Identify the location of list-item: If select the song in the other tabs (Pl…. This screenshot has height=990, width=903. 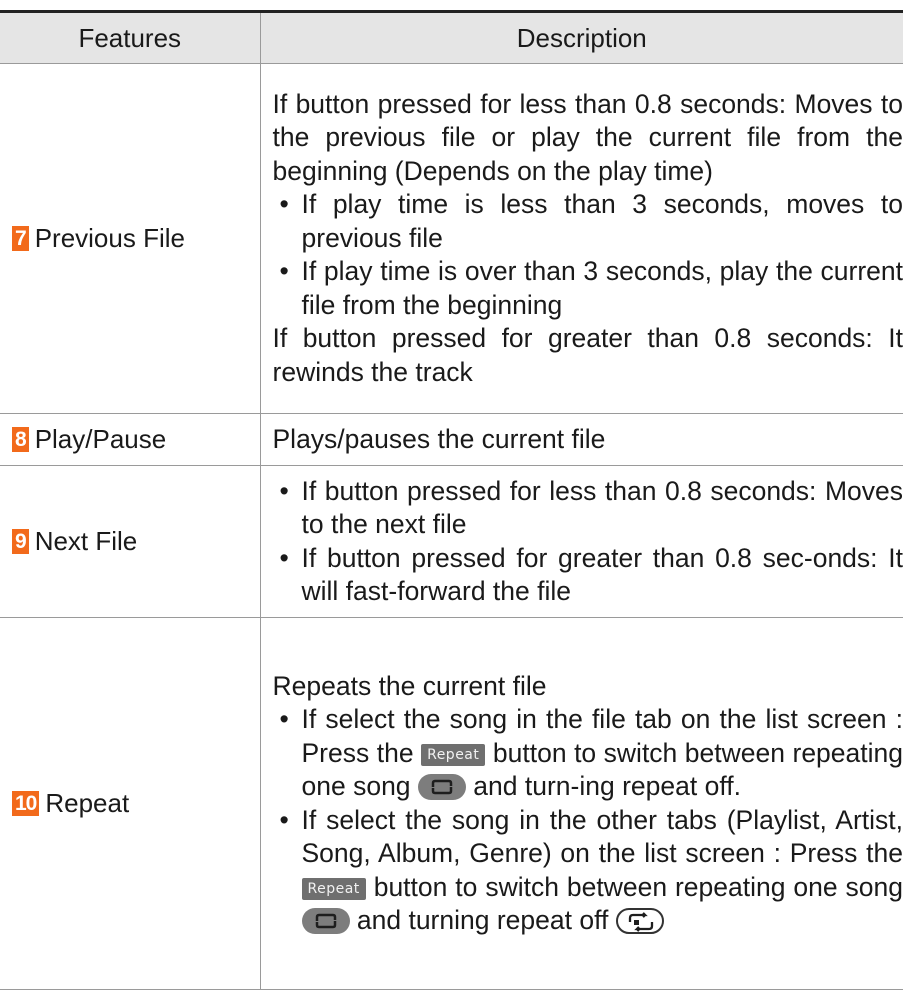
(588, 871).